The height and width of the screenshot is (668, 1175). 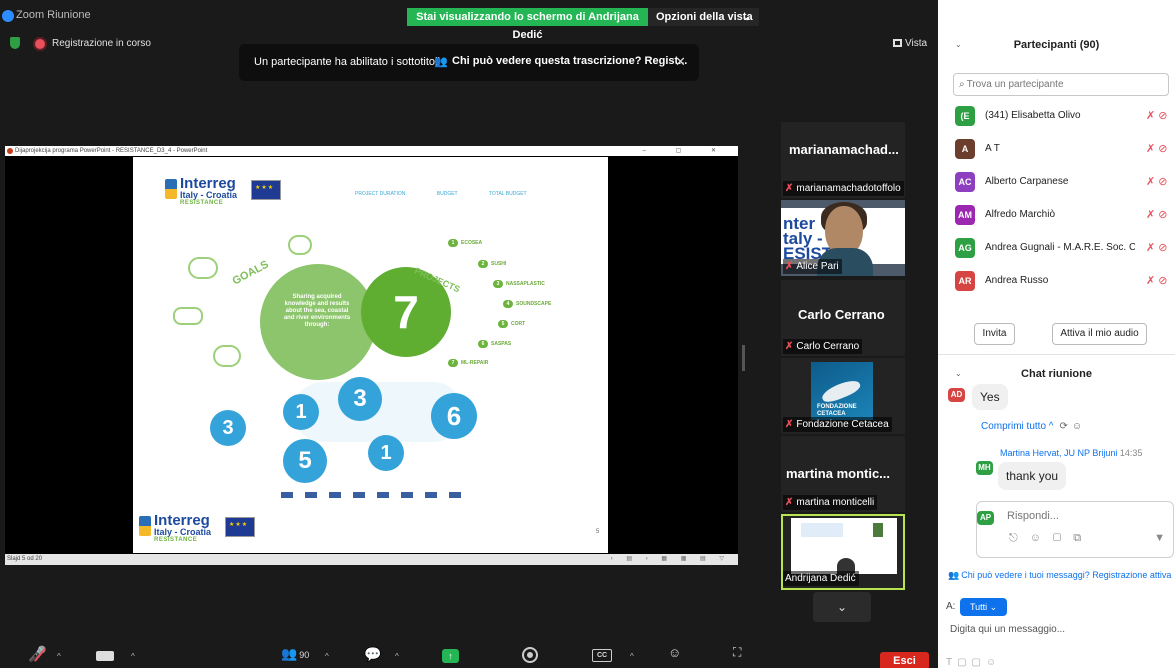 I want to click on video-tile-active-speaker: Andrijana Dedić, so click(x=843, y=552).